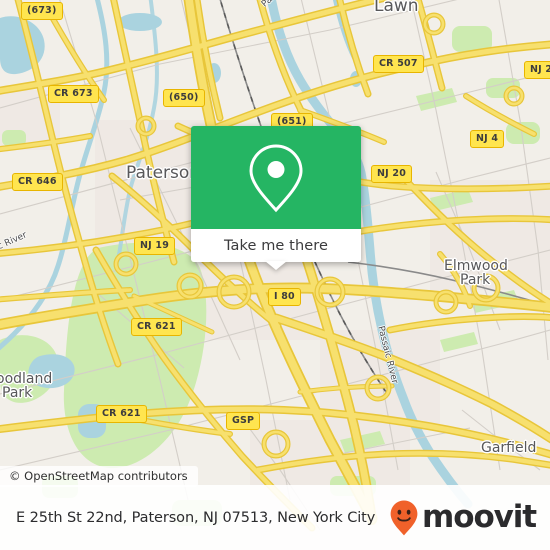  I want to click on map-pin-icon, so click(276, 178).